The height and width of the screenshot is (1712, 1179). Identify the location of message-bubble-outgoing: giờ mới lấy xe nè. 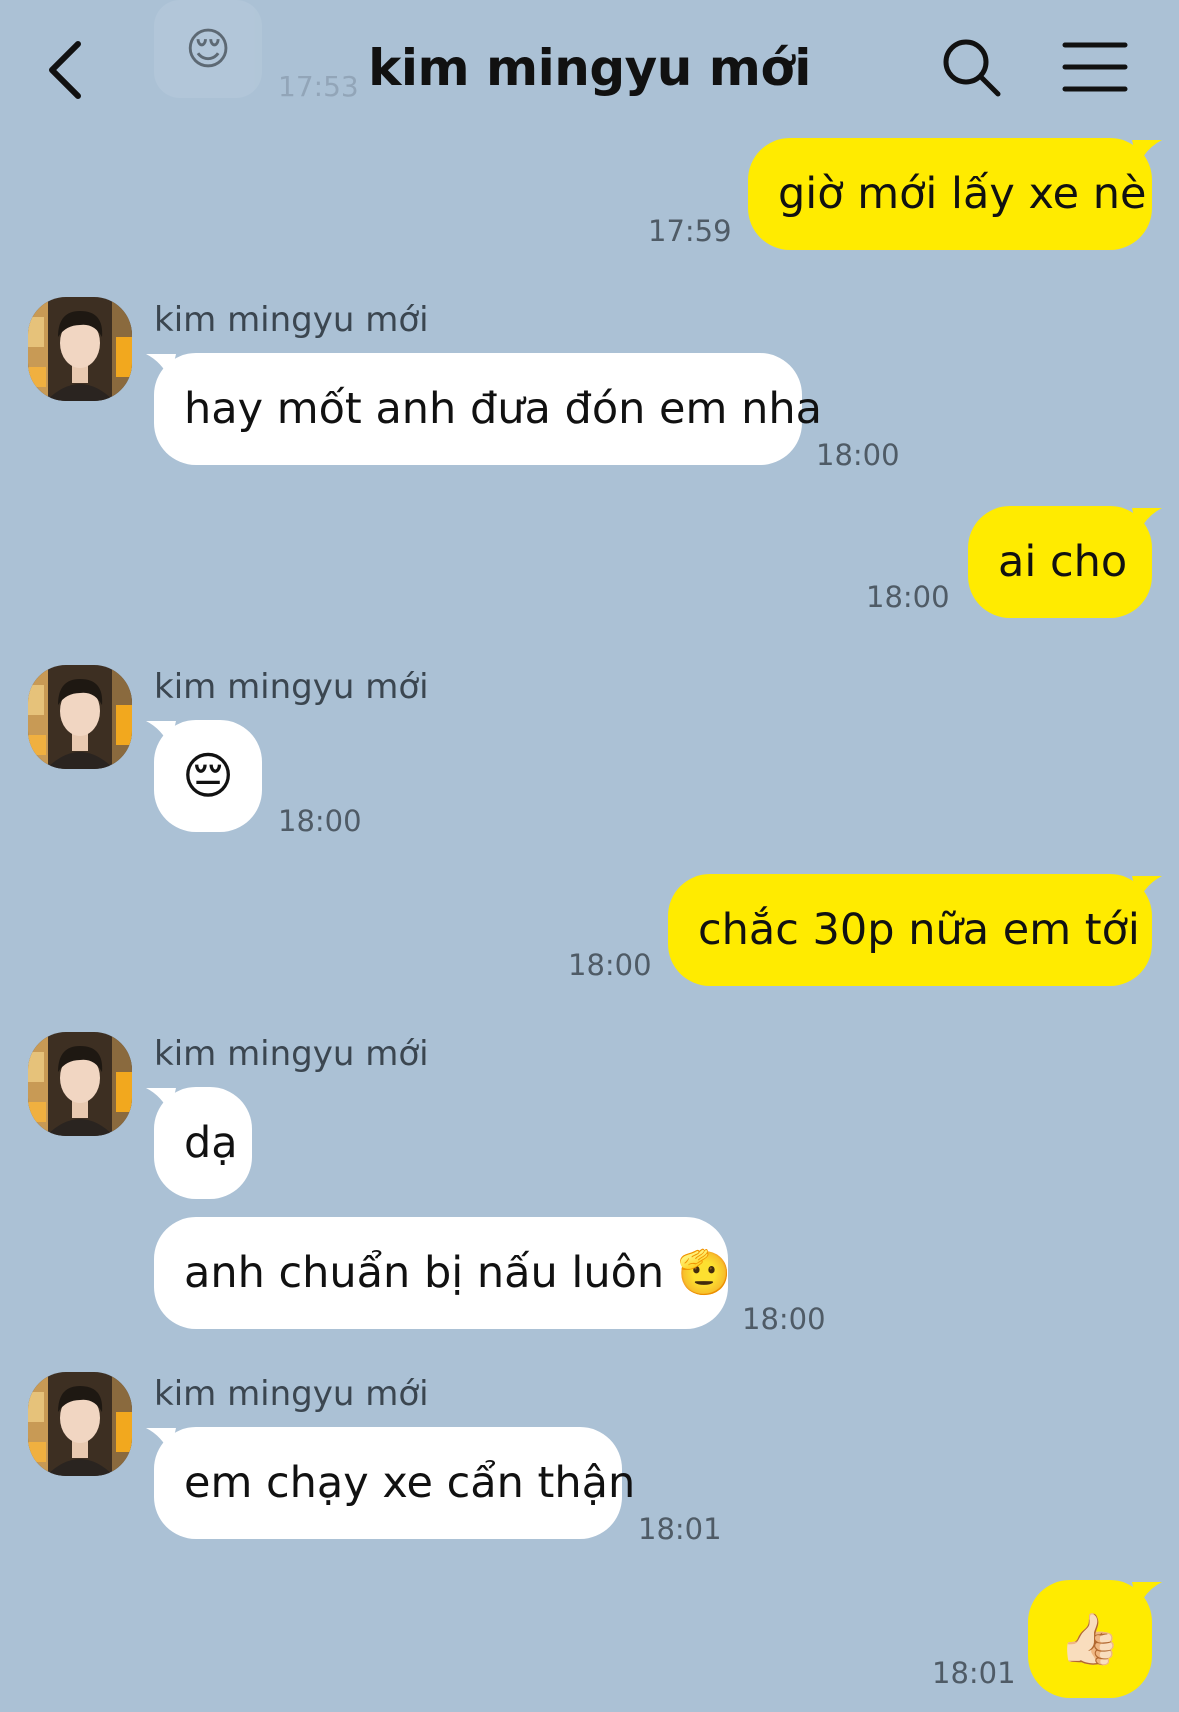
(950, 194).